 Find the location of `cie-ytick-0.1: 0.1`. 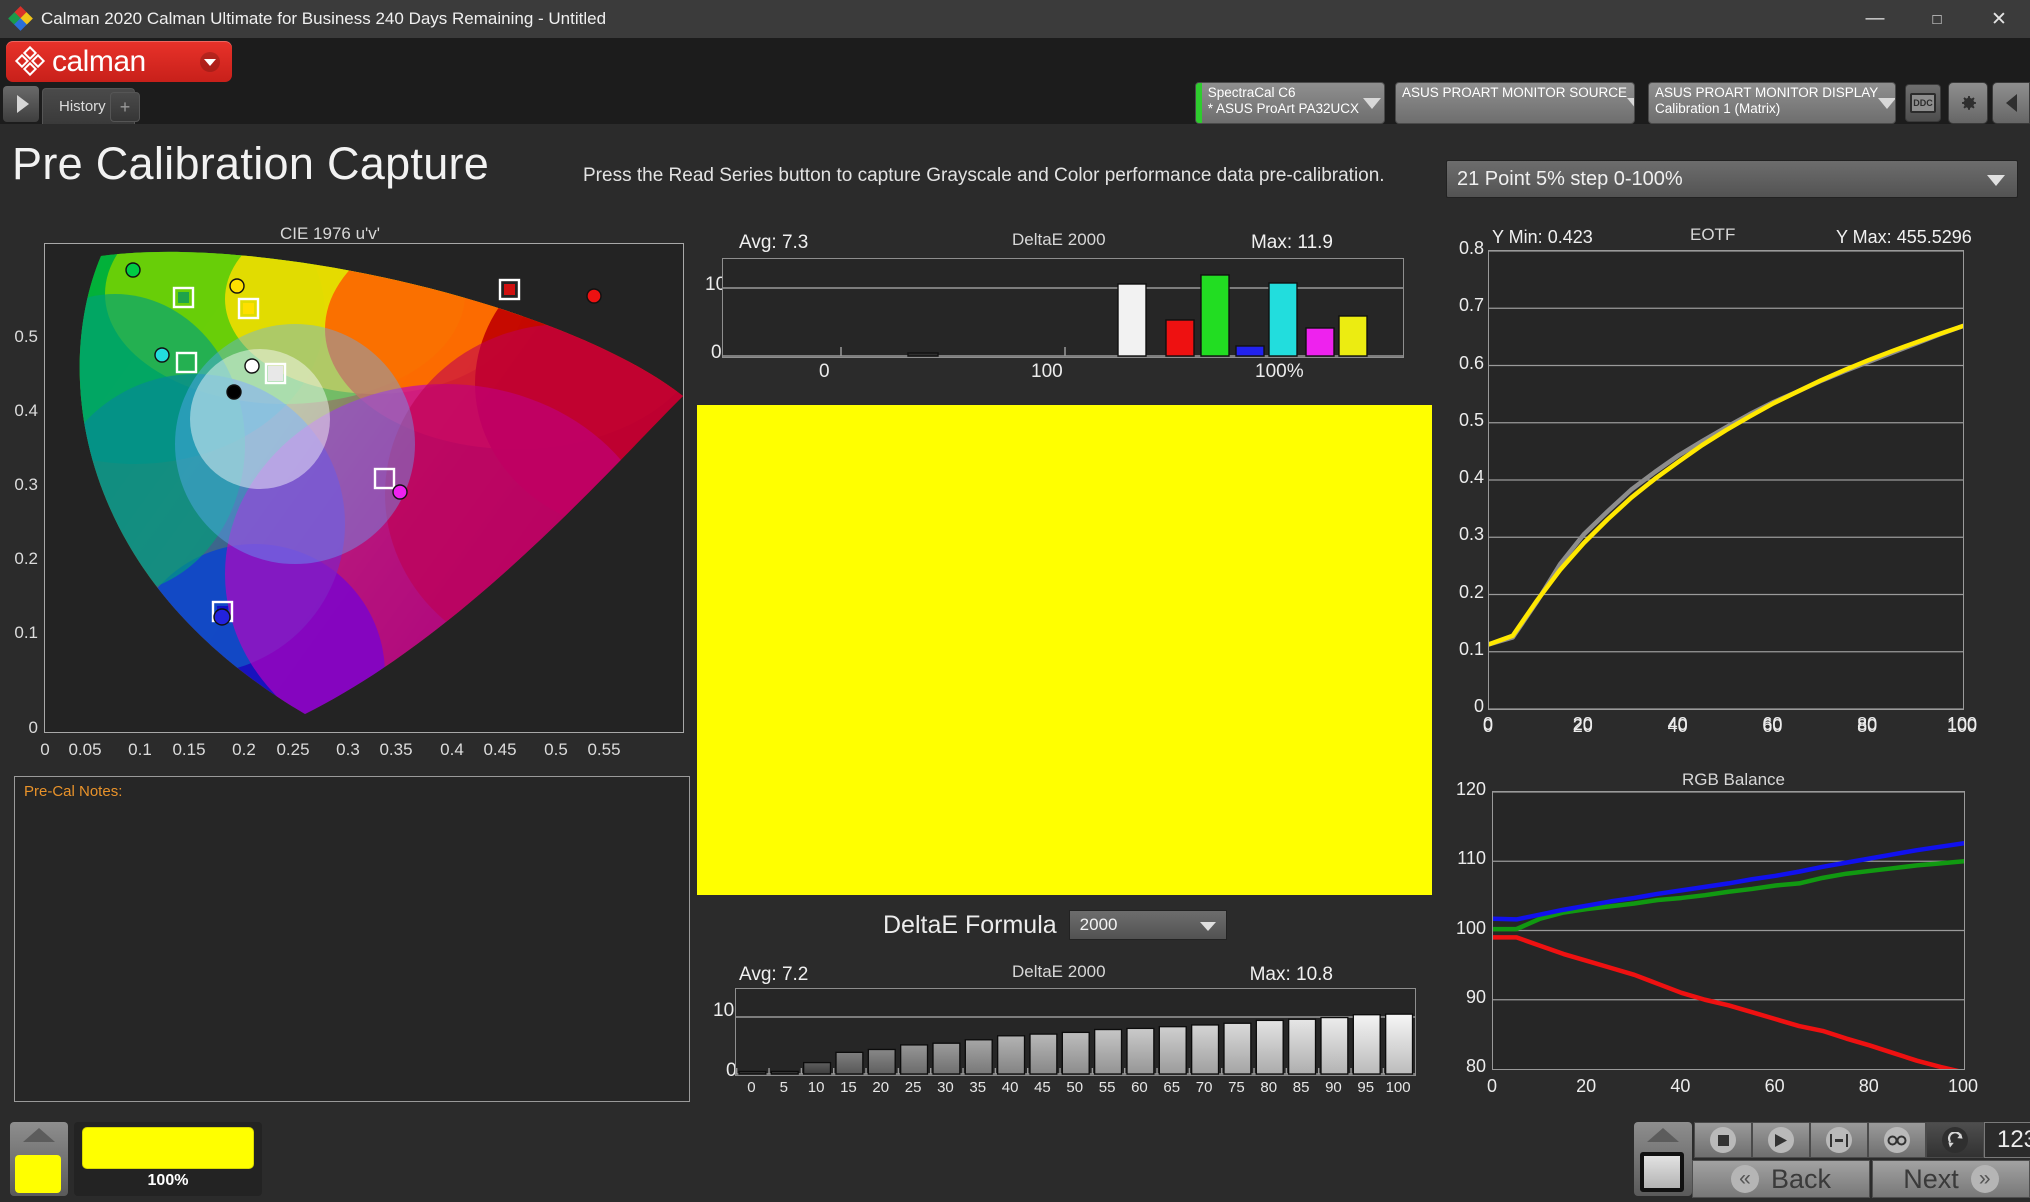

cie-ytick-0.1: 0.1 is located at coordinates (26, 632).